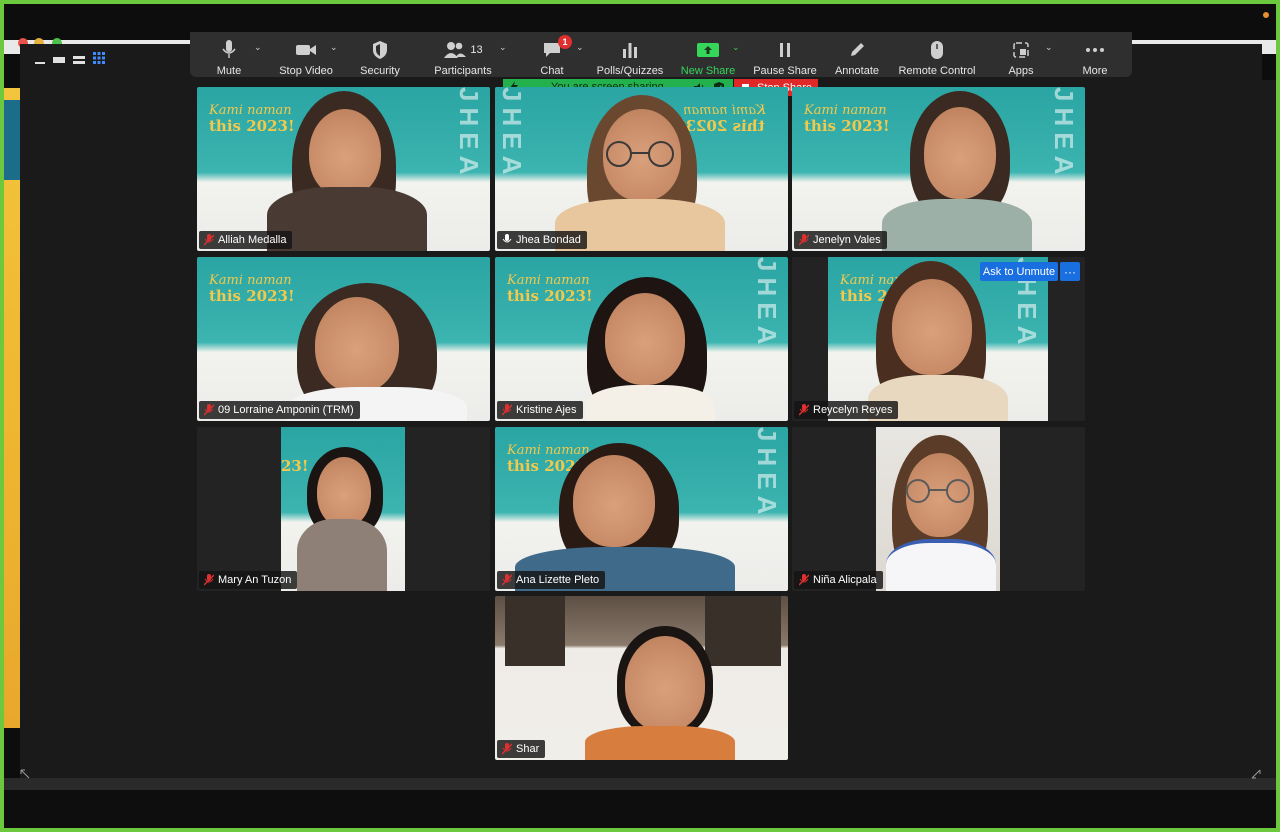 This screenshot has width=1280, height=832. I want to click on polls-quizzes-button: Polls/Quizzes, so click(630, 54).